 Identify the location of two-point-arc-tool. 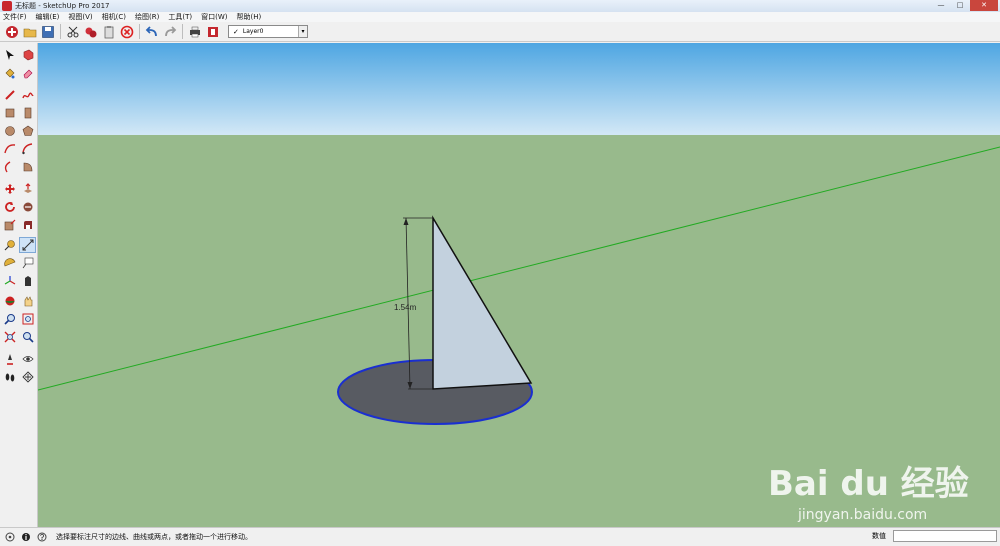
(27, 149).